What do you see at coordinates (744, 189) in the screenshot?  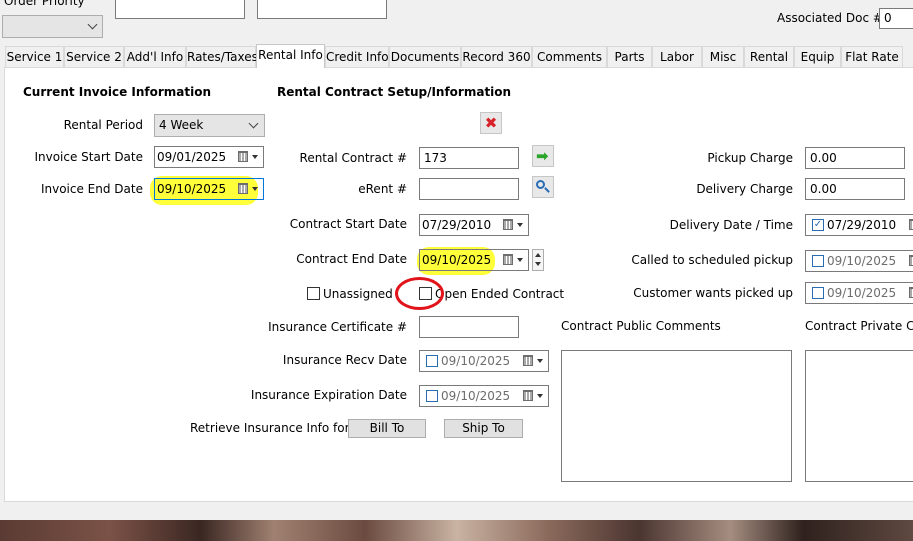 I see `delivery-charge-label: Delivery Charge` at bounding box center [744, 189].